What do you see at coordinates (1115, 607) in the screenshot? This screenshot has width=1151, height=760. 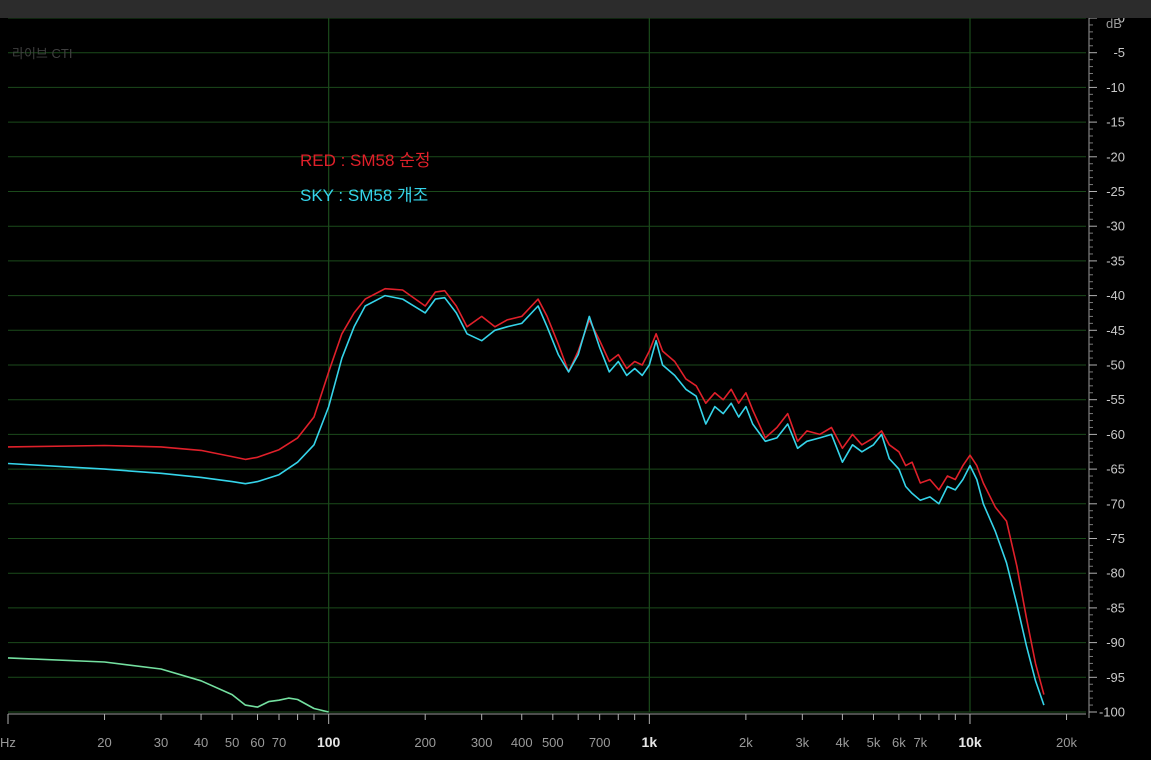 I see `y-tick-label: -85` at bounding box center [1115, 607].